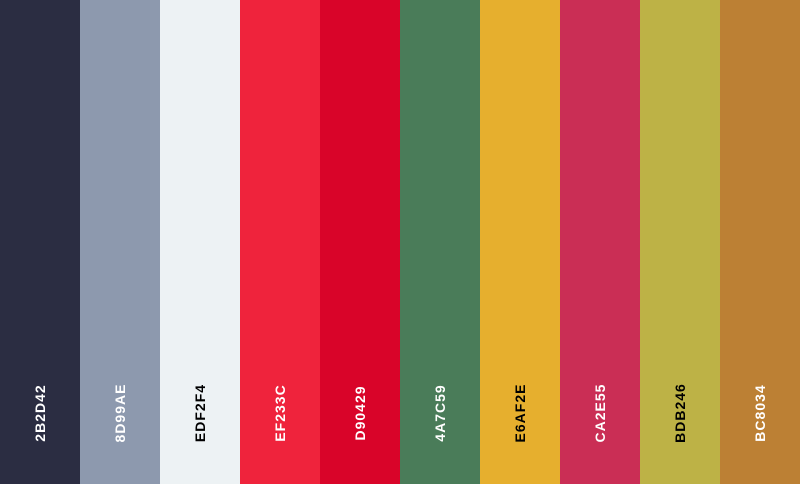 This screenshot has height=484, width=800. I want to click on color-swatch-9: BDB246, so click(680, 242).